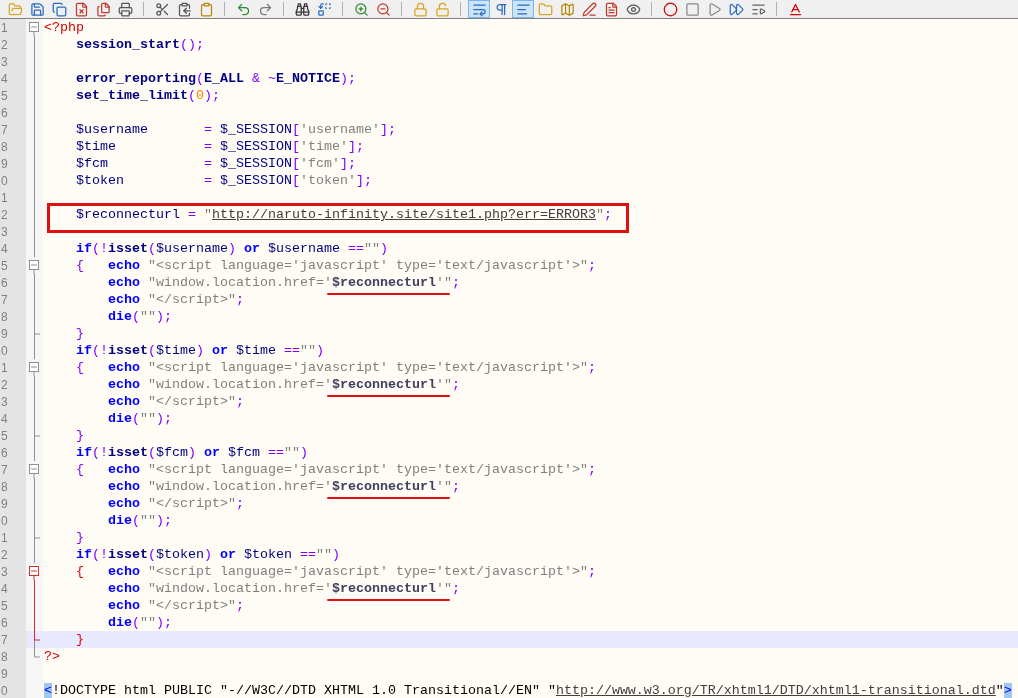  Describe the element at coordinates (361, 9) in the screenshot. I see `zoom-in-icon` at that location.